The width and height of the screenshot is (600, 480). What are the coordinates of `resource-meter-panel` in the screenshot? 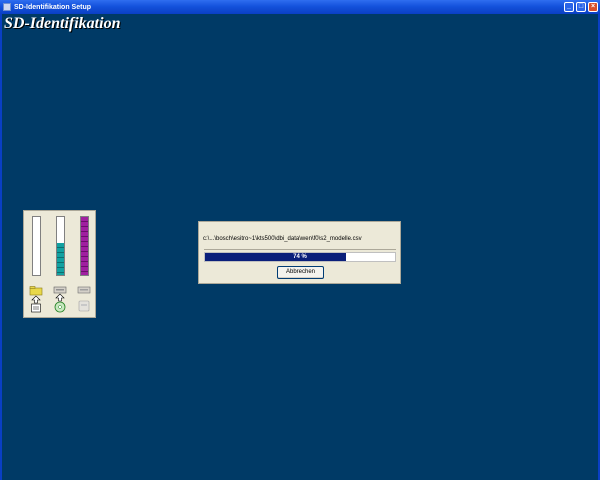 It's located at (59, 264).